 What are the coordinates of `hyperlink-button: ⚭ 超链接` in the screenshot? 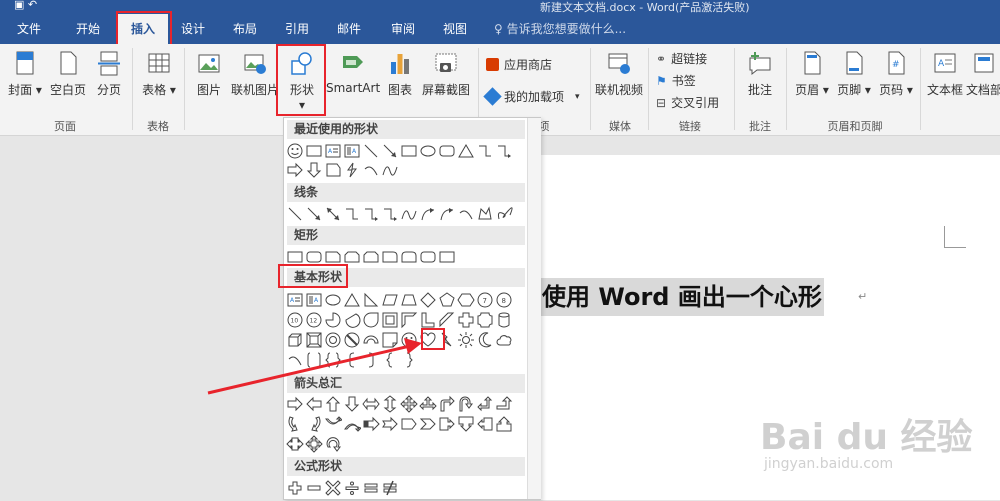 It's located at (681, 58).